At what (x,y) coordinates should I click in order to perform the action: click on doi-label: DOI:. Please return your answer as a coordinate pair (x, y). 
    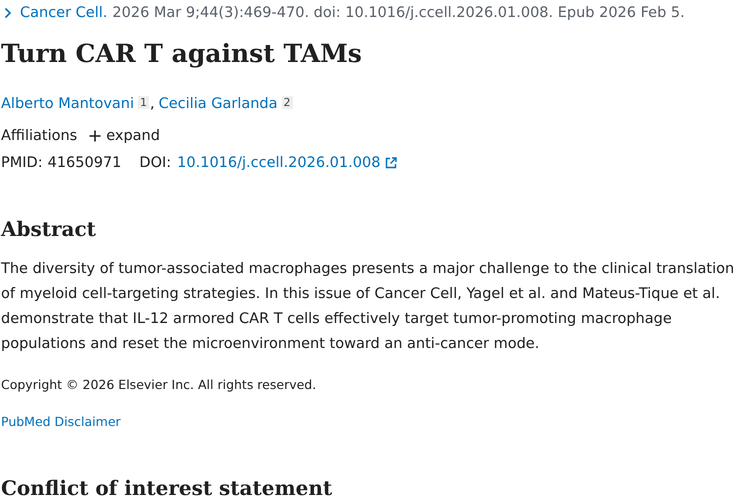
    Looking at the image, I should click on (155, 163).